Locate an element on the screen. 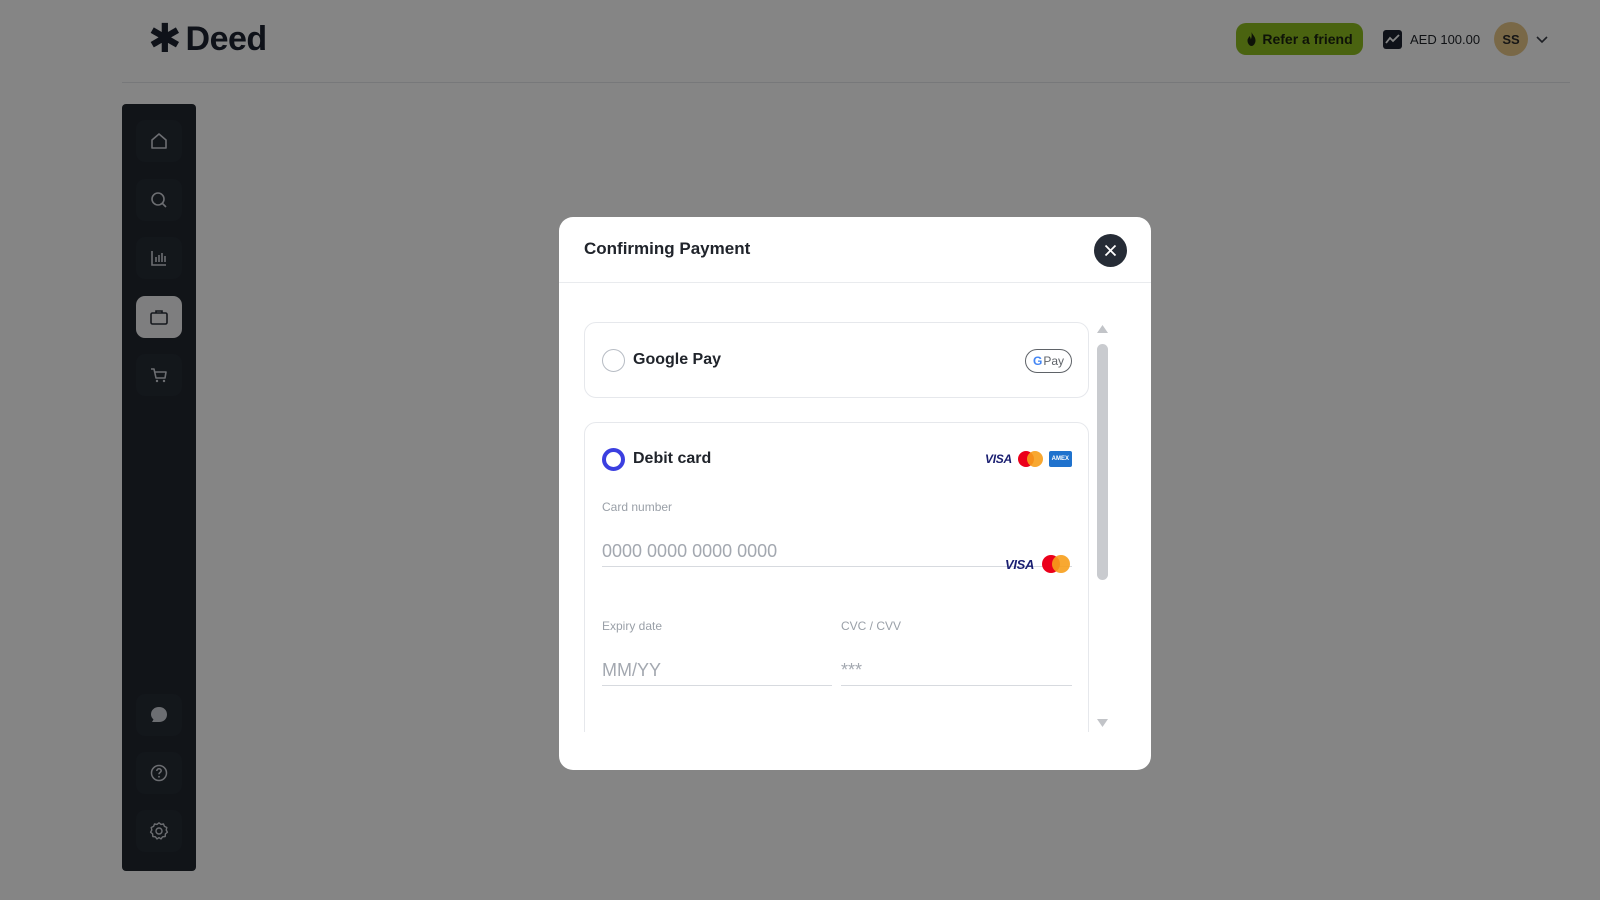 The height and width of the screenshot is (900, 1600). modal-scrollbar is located at coordinates (1102, 527).